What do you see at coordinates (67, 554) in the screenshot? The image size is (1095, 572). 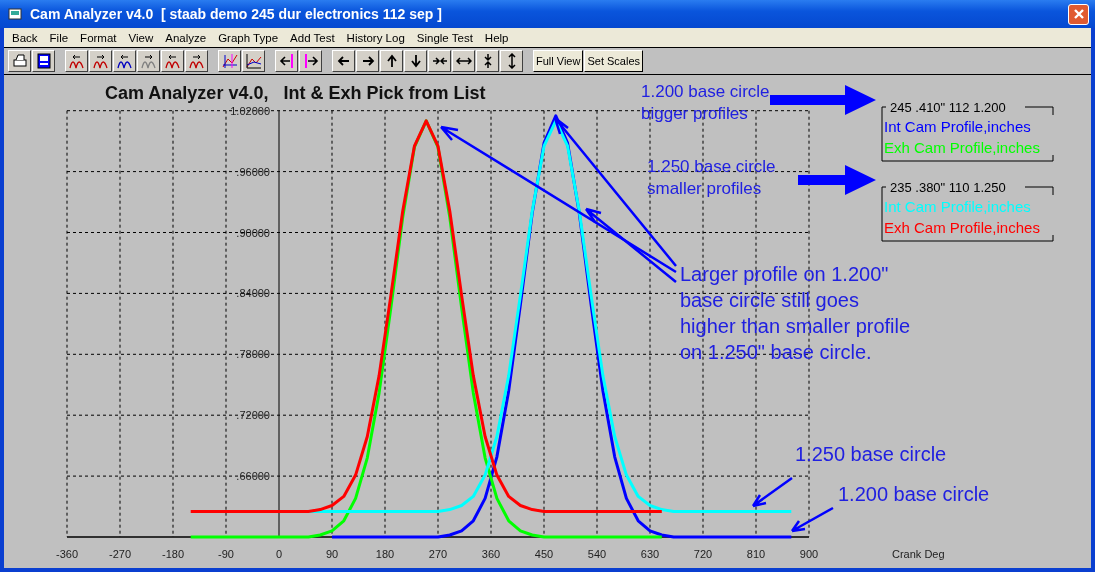 I see `x-tick-label: -360` at bounding box center [67, 554].